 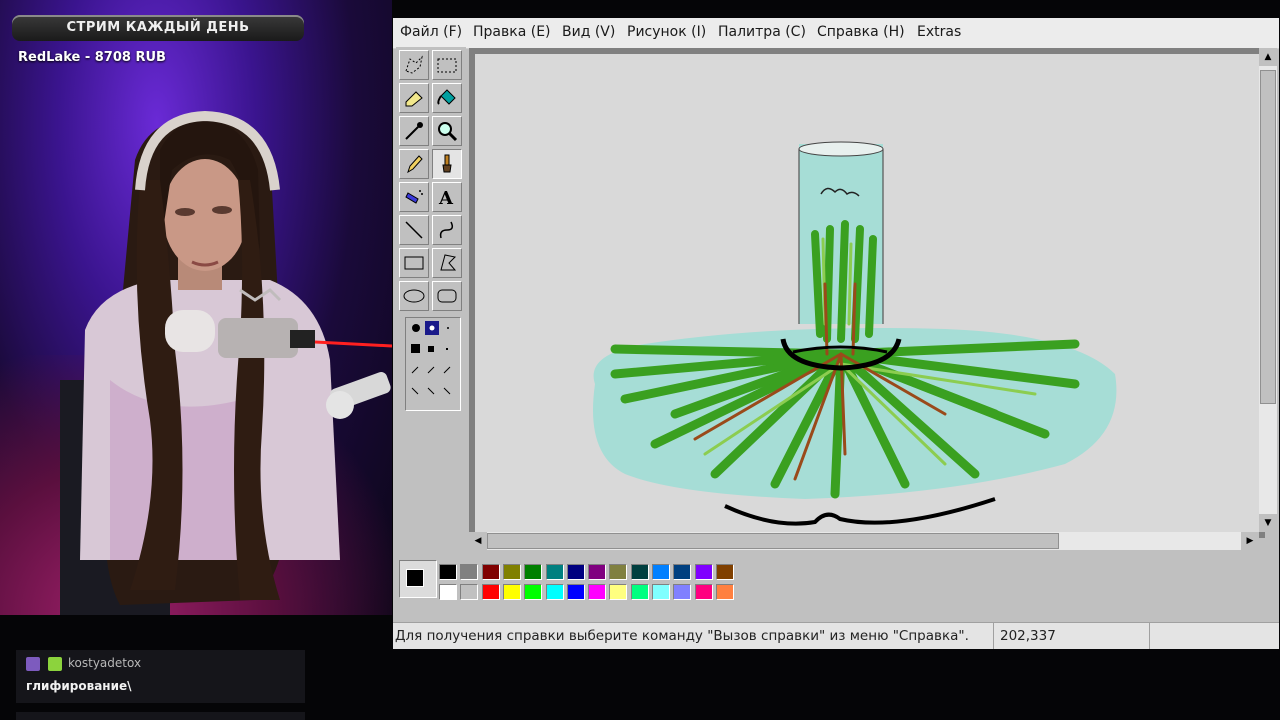 I want to click on polygon-tool, so click(x=447, y=263).